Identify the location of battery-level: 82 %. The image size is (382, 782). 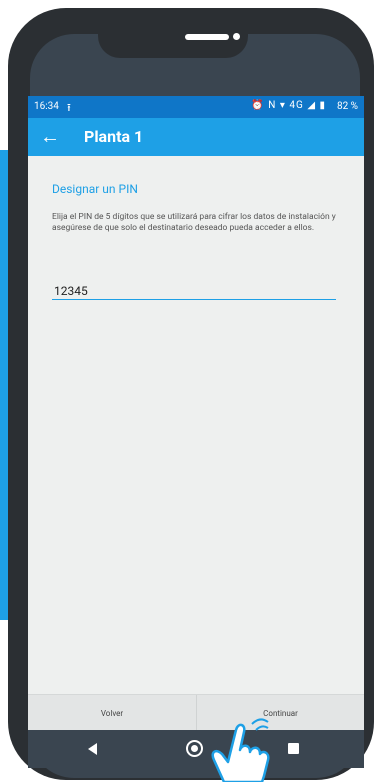
(347, 106).